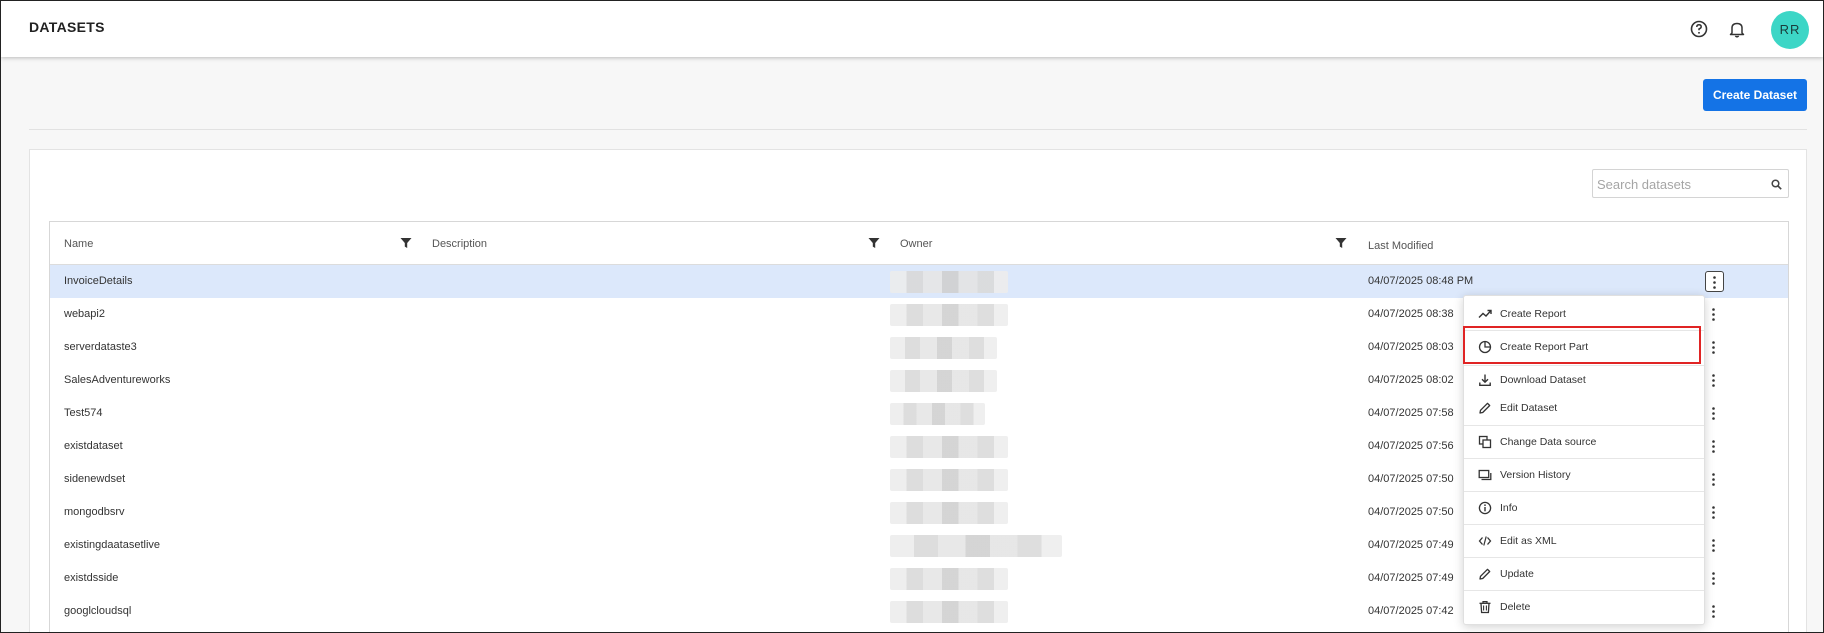 The width and height of the screenshot is (1824, 633). Describe the element at coordinates (916, 244) in the screenshot. I see `column-header-owner: Owner` at that location.